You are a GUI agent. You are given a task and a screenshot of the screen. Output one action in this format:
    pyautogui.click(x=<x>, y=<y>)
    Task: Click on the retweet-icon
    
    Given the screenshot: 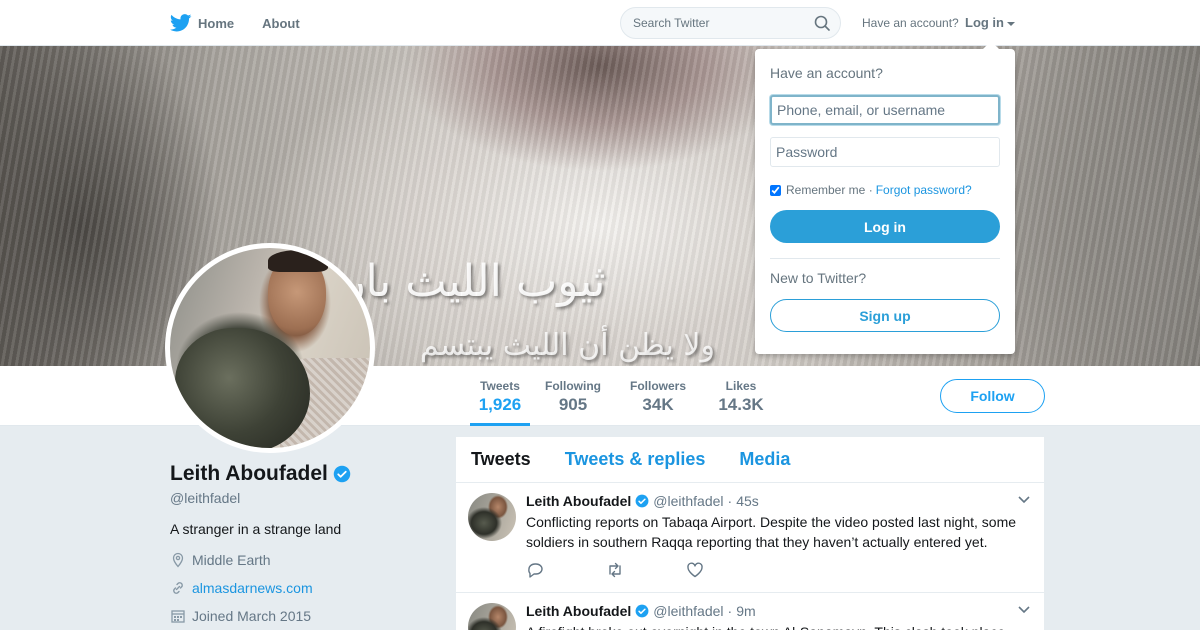 What is the action you would take?
    pyautogui.click(x=615, y=569)
    